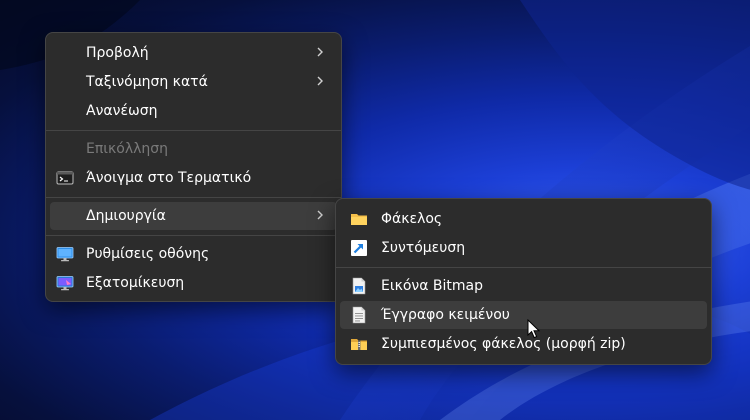 This screenshot has height=420, width=750. Describe the element at coordinates (534, 329) in the screenshot. I see `mouse-pointer-icon` at that location.